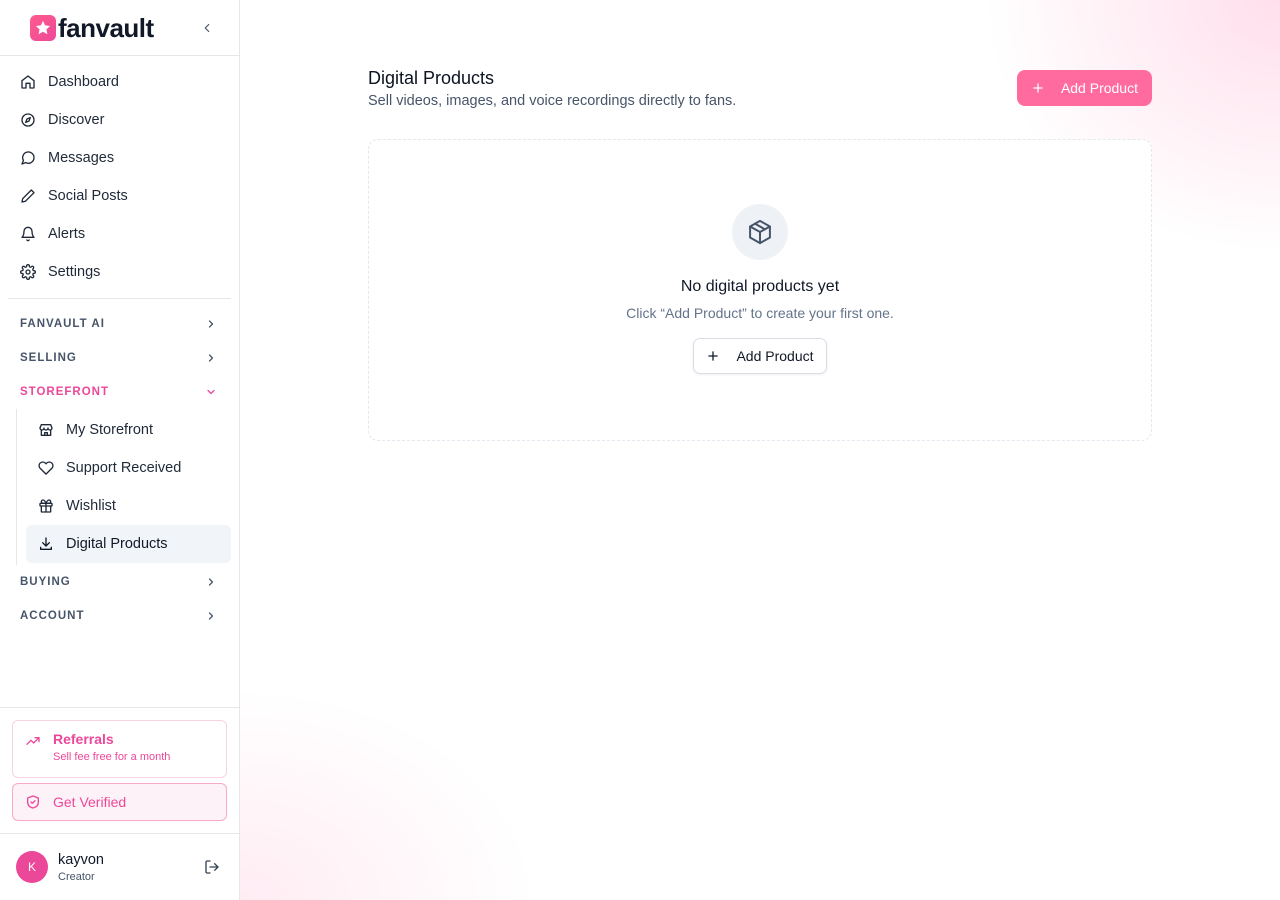 The width and height of the screenshot is (1280, 900). What do you see at coordinates (33, 802) in the screenshot?
I see `shield-check-icon` at bounding box center [33, 802].